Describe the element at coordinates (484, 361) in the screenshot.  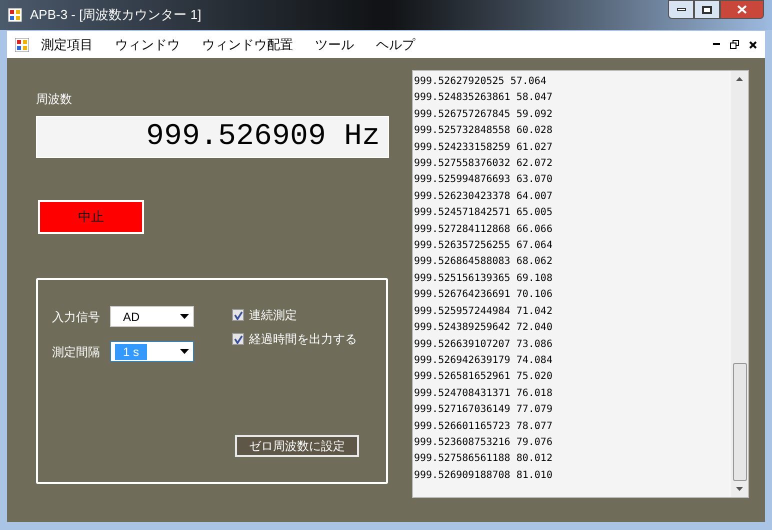
I see `log-line: 999.526942639179 74.084` at that location.